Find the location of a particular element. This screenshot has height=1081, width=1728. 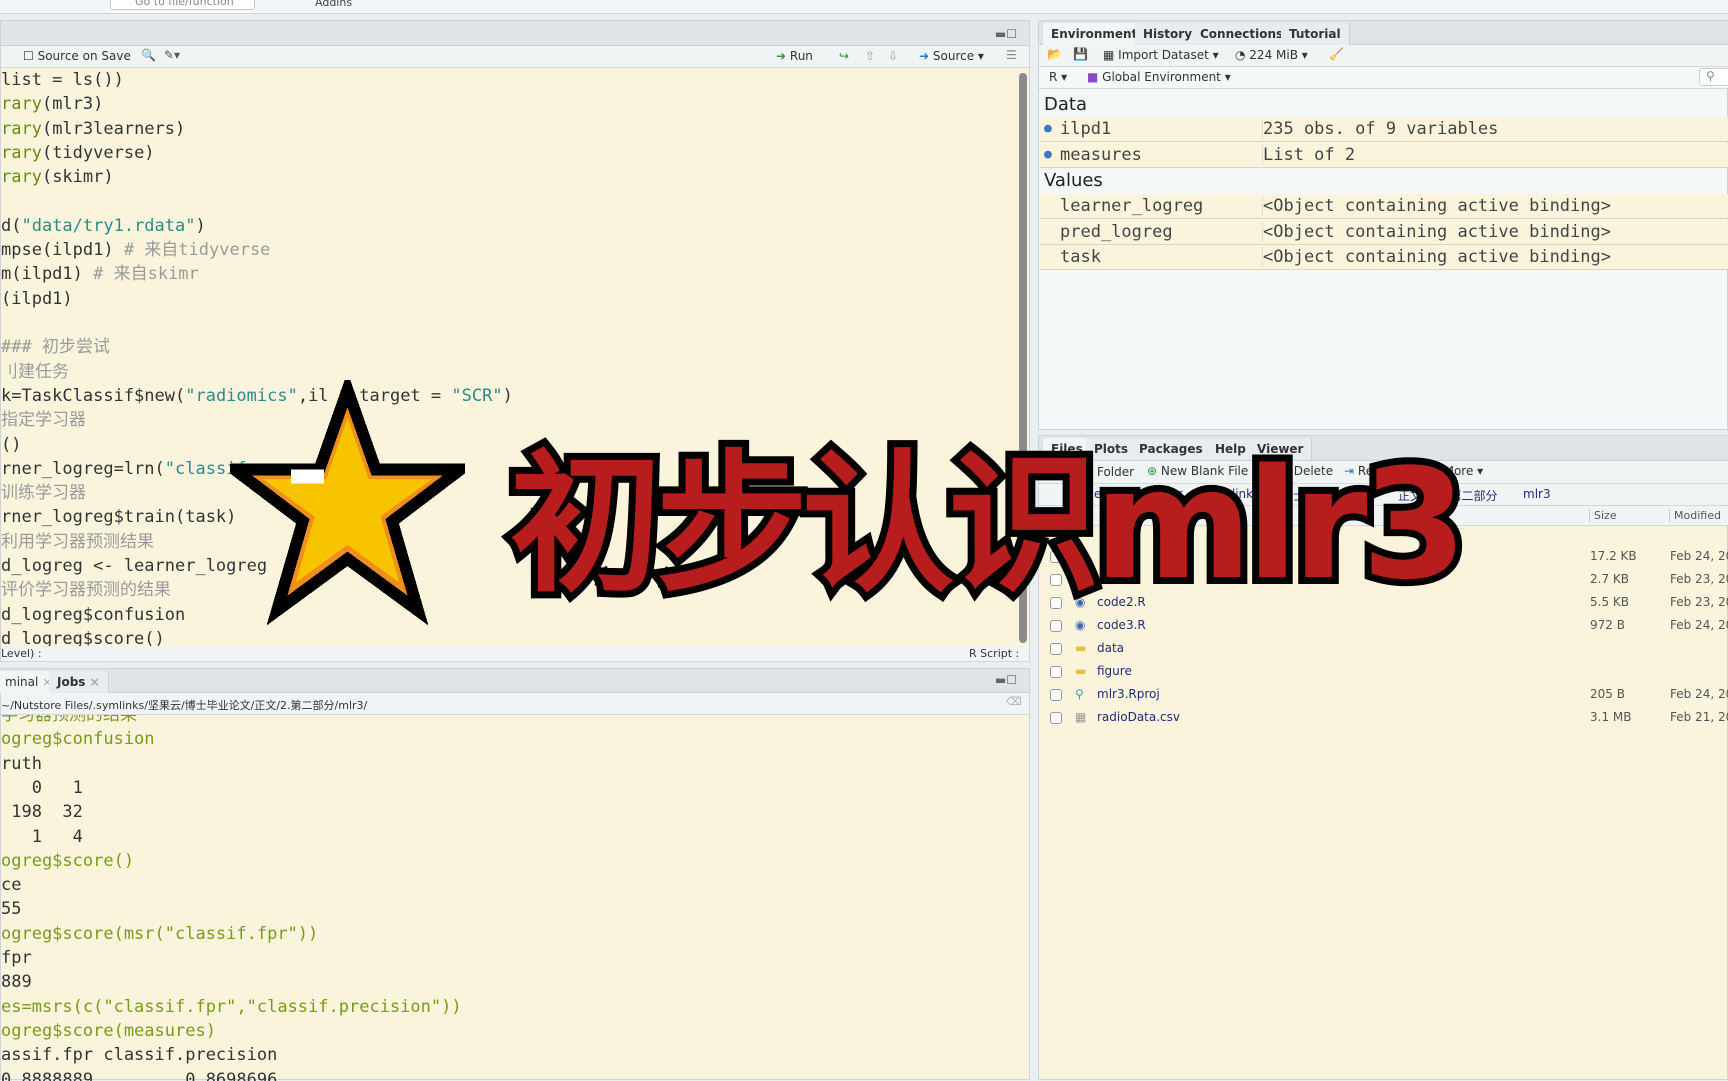

file-name: data is located at coordinates (1110, 648).